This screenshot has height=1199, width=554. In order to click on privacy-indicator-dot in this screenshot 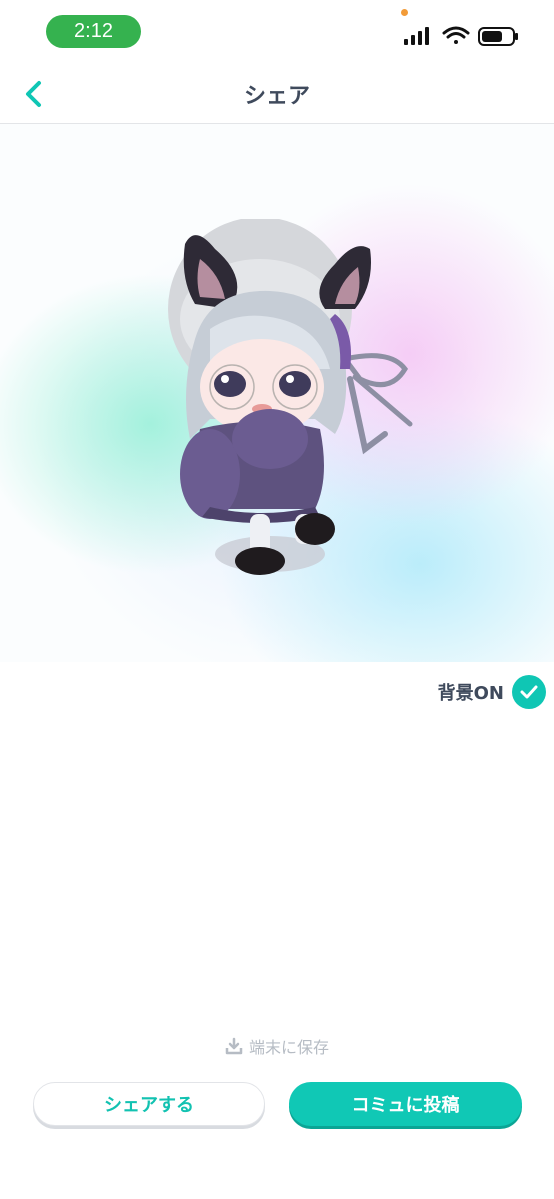, I will do `click(404, 12)`.